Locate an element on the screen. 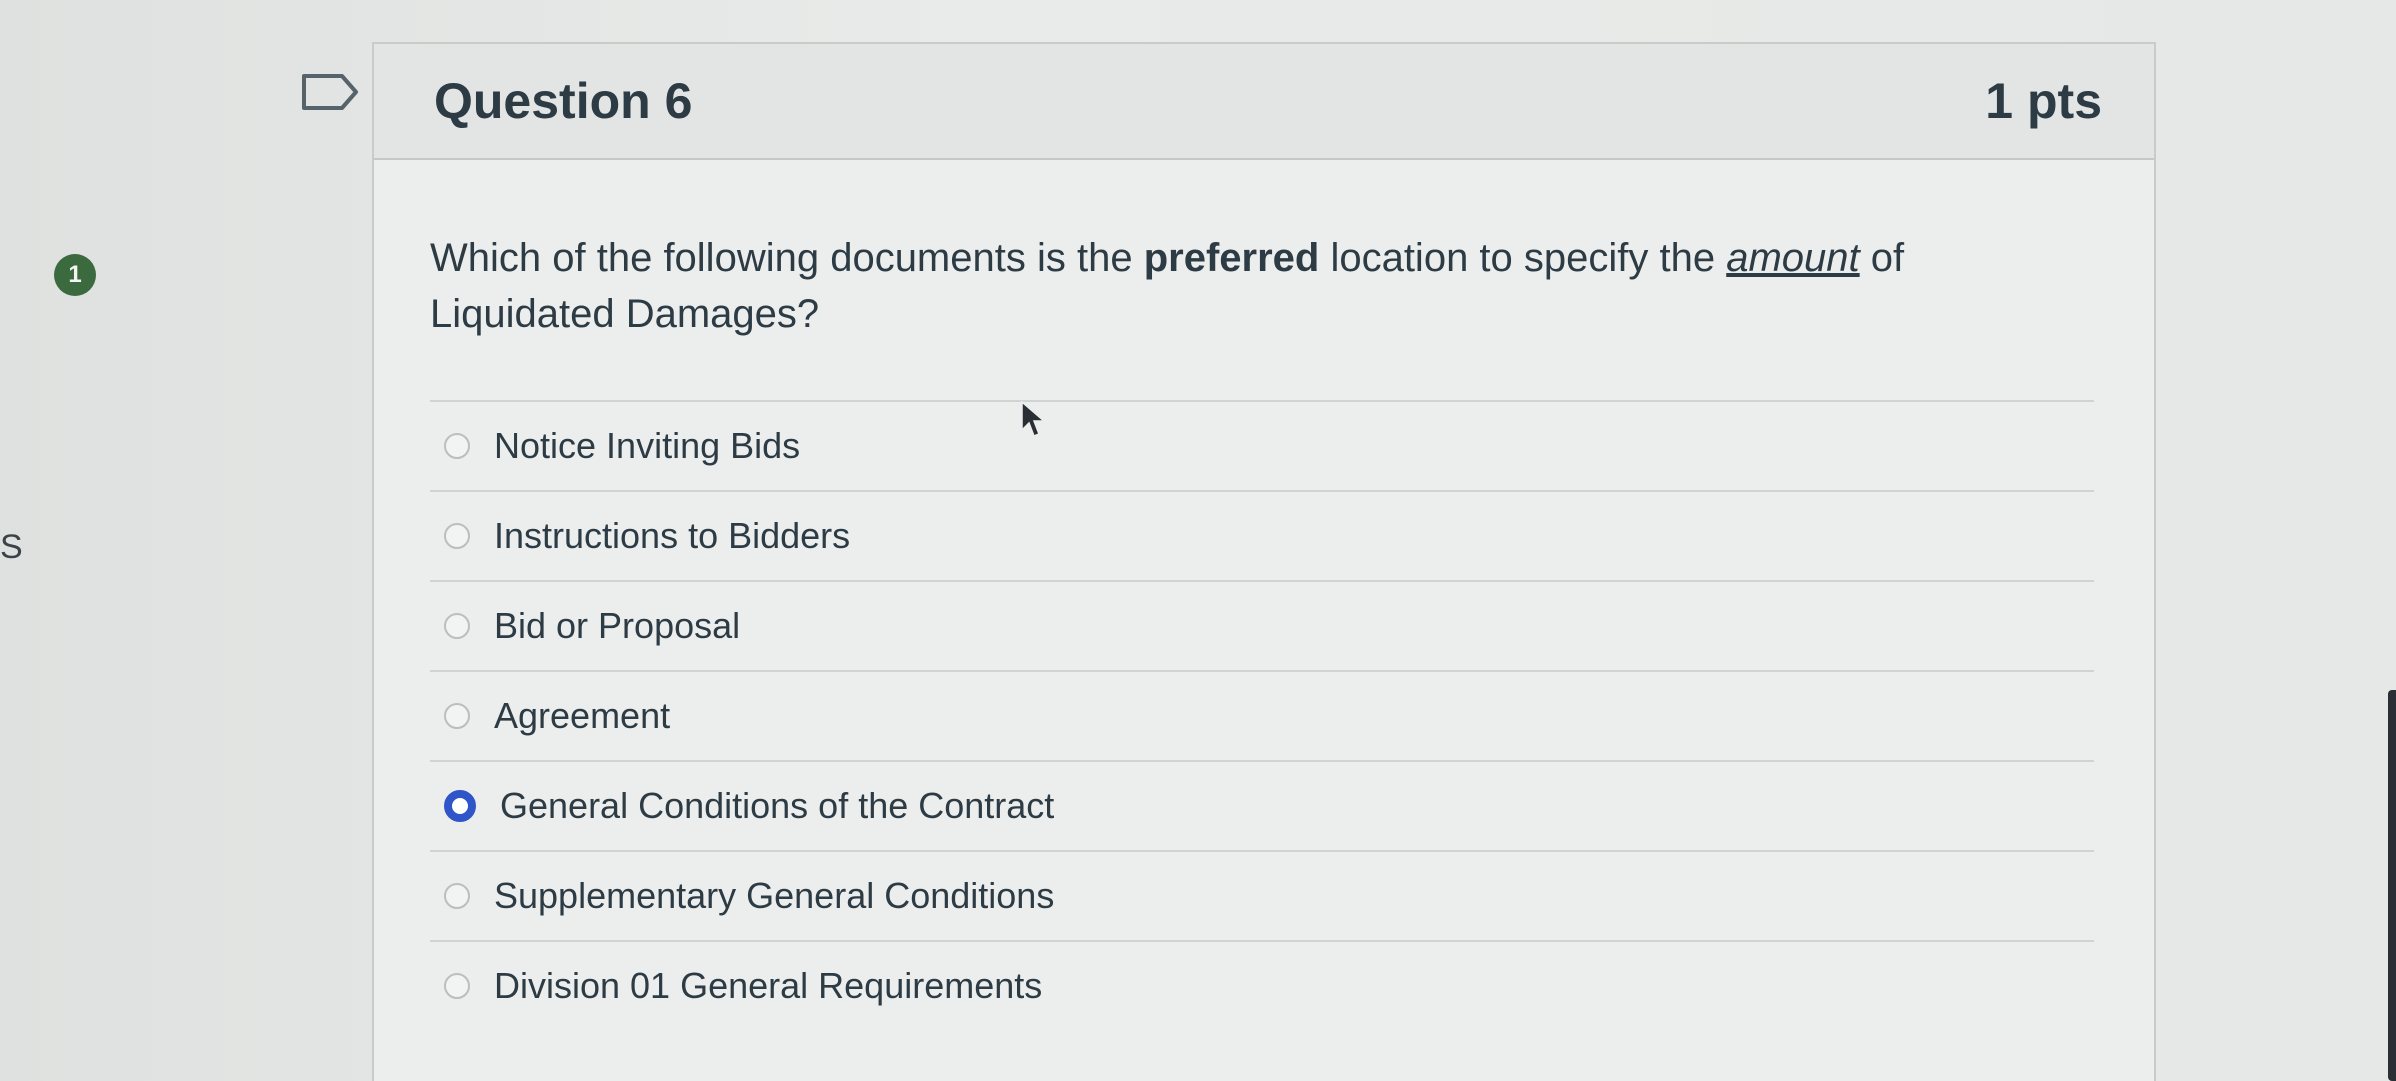 Image resolution: width=2396 pixels, height=1081 pixels. question-text-emphasis: amount is located at coordinates (1793, 258).